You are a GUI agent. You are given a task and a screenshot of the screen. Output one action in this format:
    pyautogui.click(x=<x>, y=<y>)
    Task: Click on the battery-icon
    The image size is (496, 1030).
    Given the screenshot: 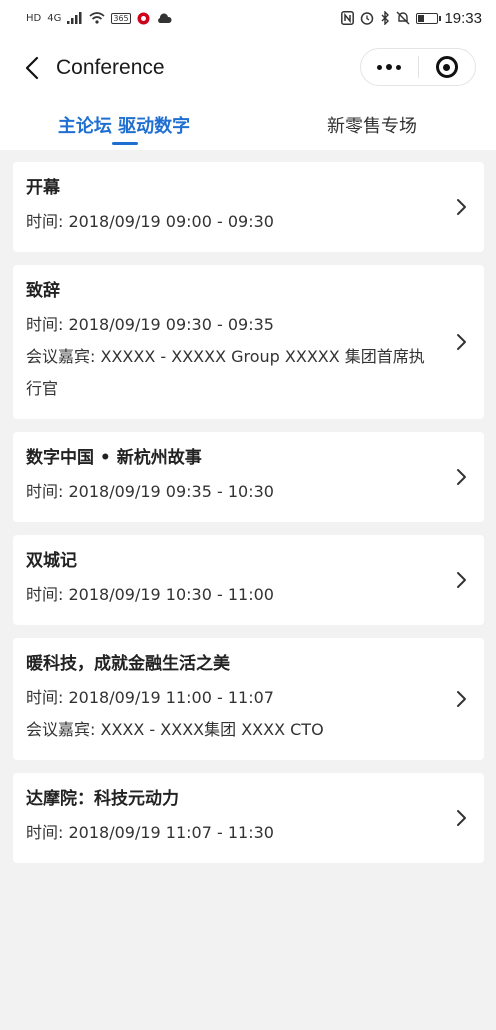 What is the action you would take?
    pyautogui.click(x=429, y=18)
    